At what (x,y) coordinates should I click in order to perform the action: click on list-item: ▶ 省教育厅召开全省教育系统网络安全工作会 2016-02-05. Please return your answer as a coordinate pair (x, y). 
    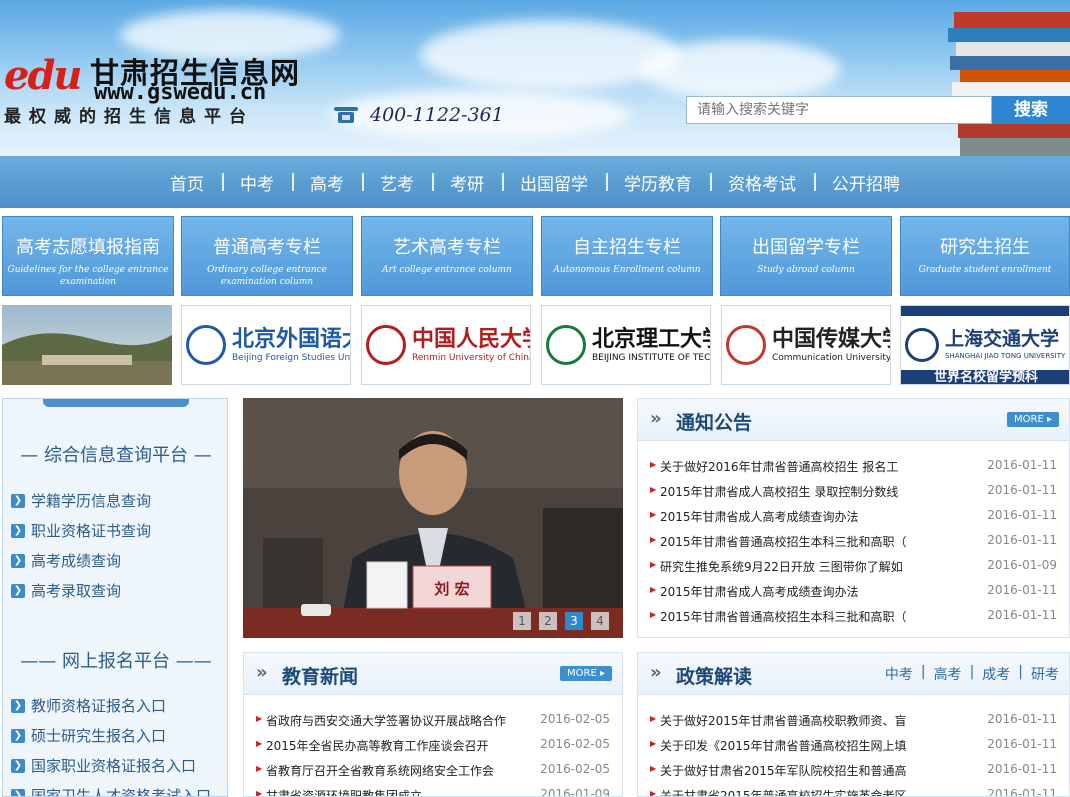
    Looking at the image, I should click on (433, 770).